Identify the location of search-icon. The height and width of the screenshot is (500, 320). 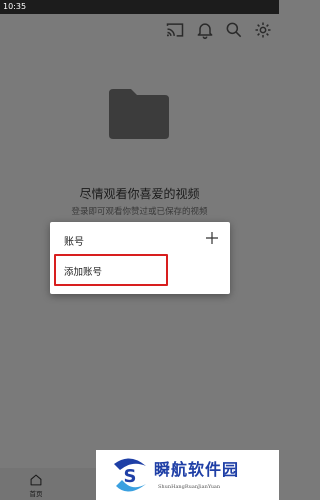
(234, 30).